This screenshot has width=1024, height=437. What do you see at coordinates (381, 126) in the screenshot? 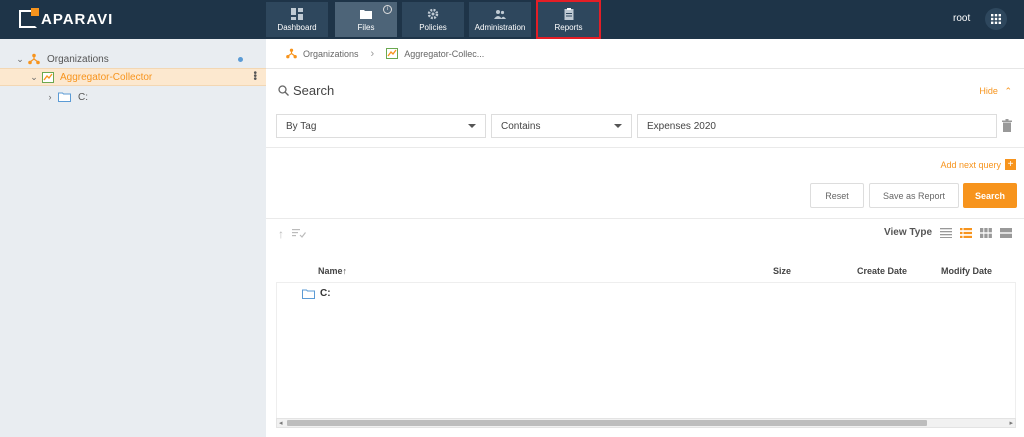
I see `field-type-select: By Tag` at bounding box center [381, 126].